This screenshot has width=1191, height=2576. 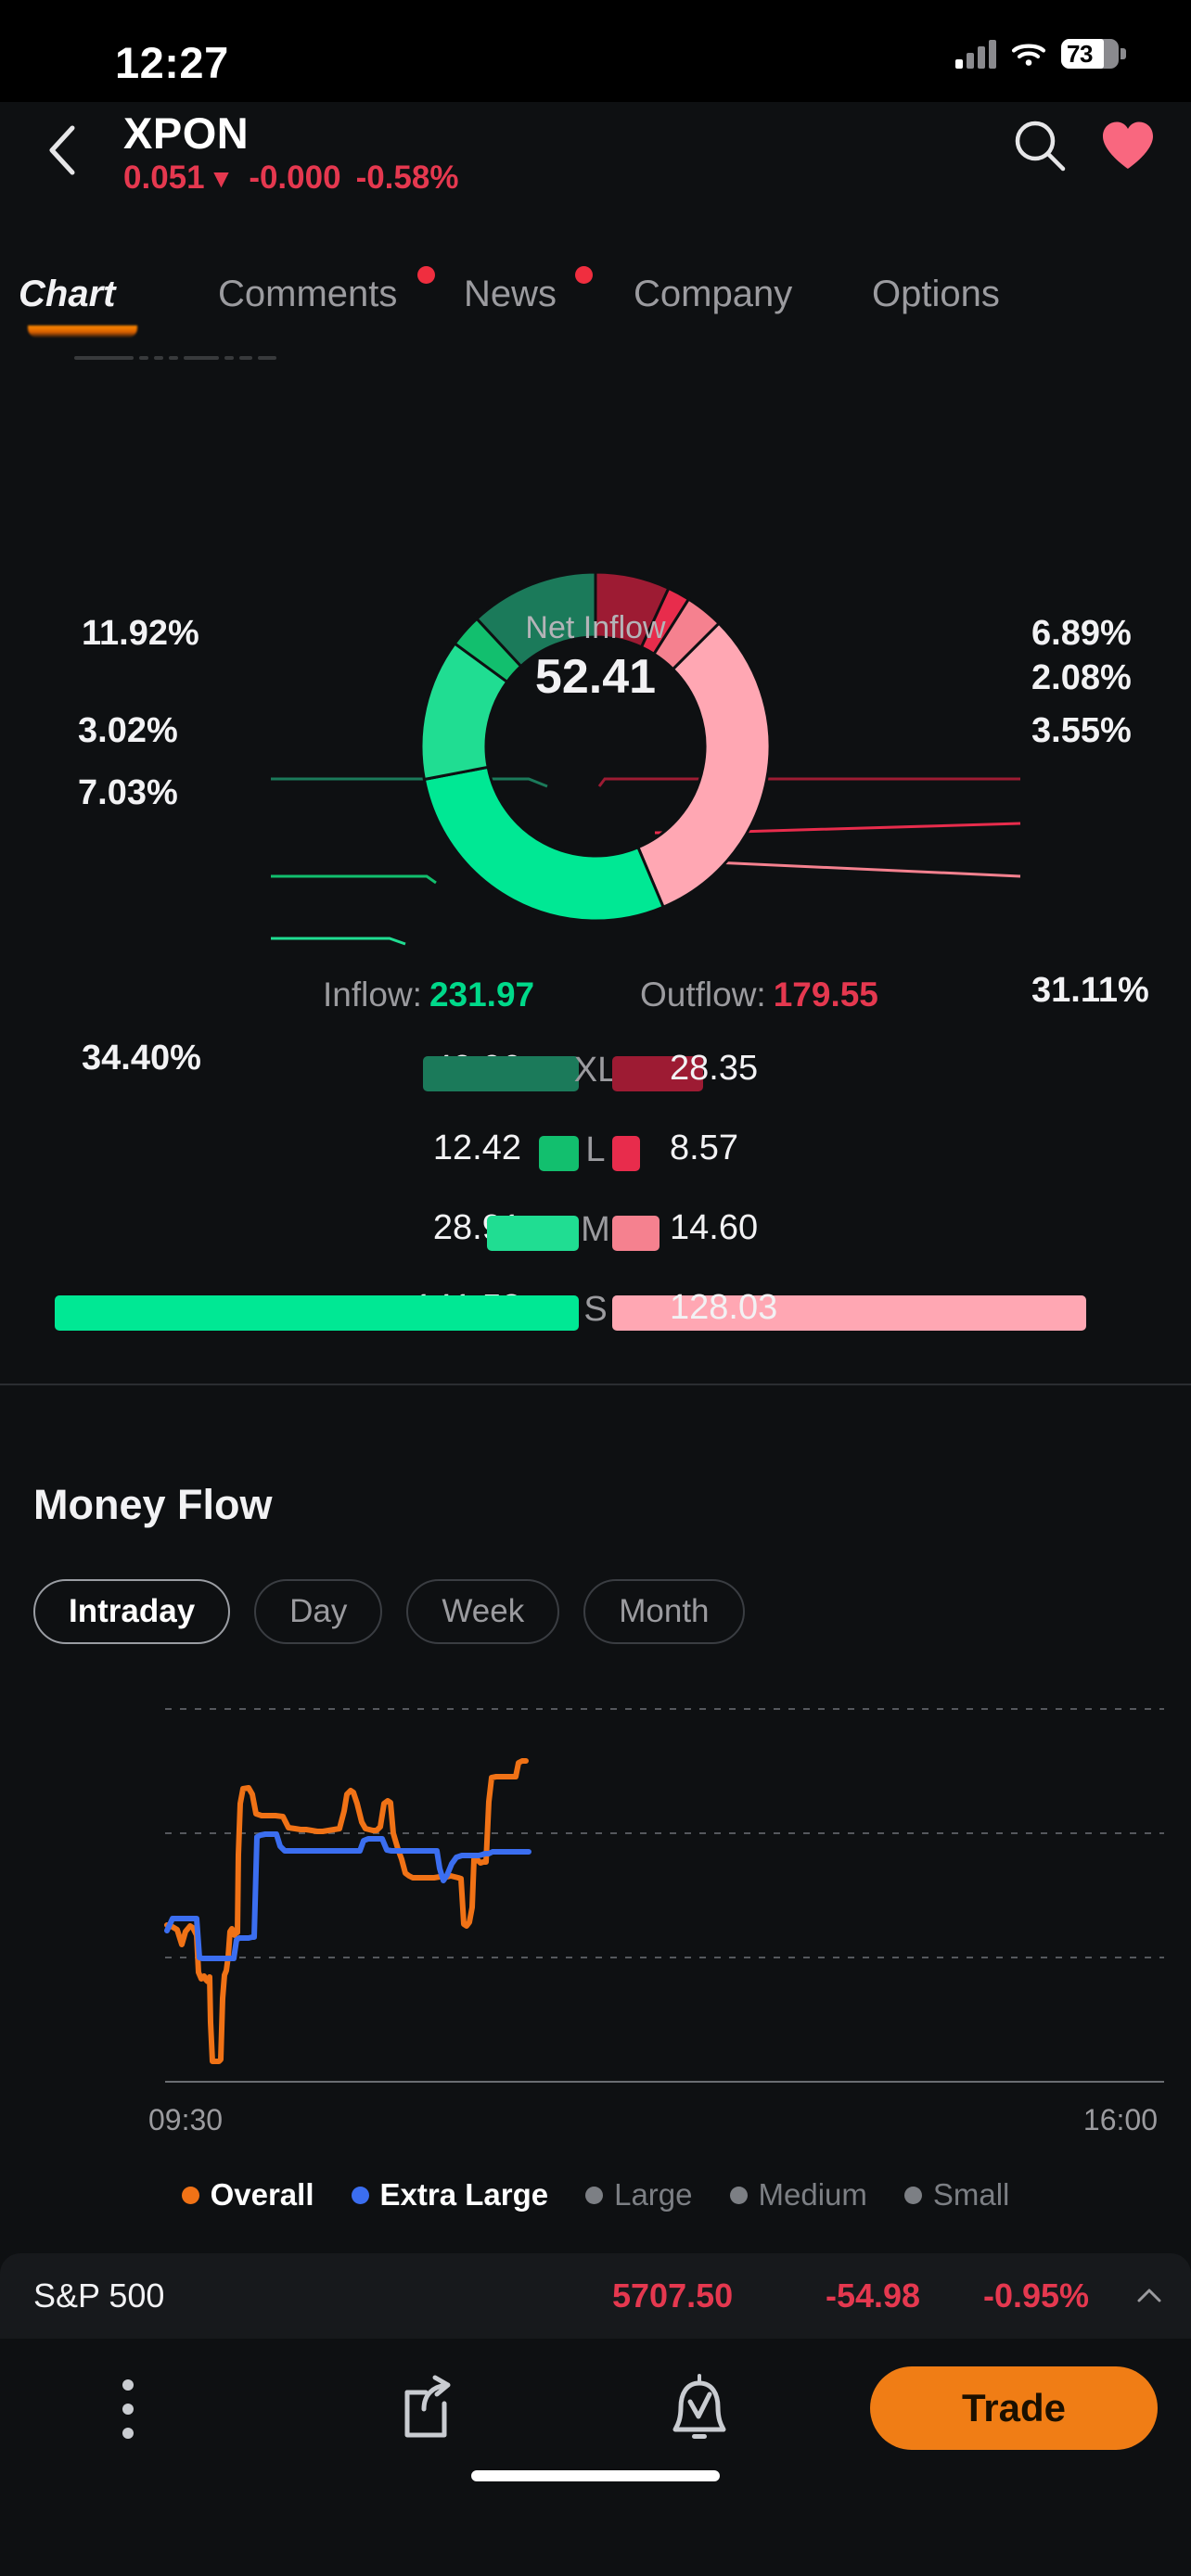 I want to click on legend-label-extra-large: Extra Large, so click(x=464, y=2194).